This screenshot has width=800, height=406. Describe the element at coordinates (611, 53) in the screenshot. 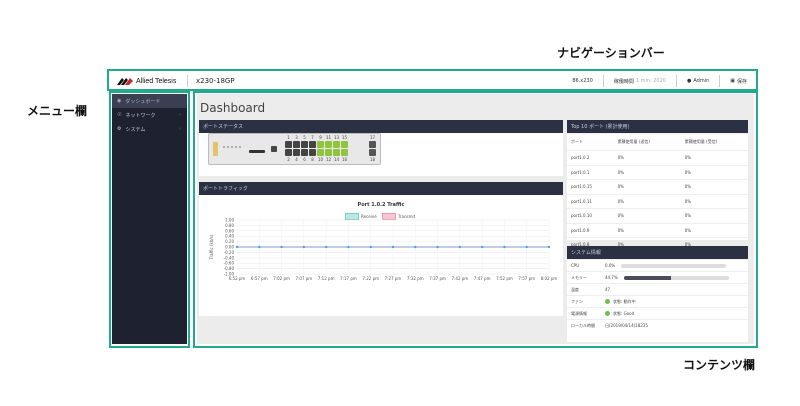

I see `navbar-callout: ナビゲーションバー` at that location.